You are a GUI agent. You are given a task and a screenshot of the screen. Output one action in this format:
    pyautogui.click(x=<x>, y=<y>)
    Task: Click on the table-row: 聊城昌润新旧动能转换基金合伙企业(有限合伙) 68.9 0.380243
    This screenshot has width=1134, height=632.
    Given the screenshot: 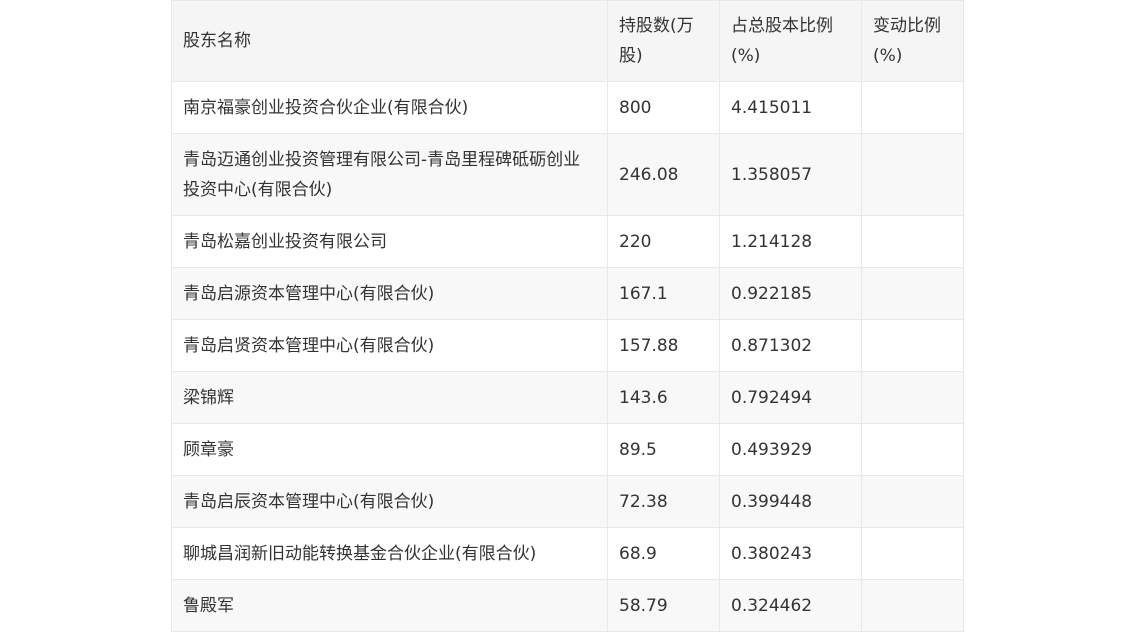 What is the action you would take?
    pyautogui.click(x=567, y=553)
    